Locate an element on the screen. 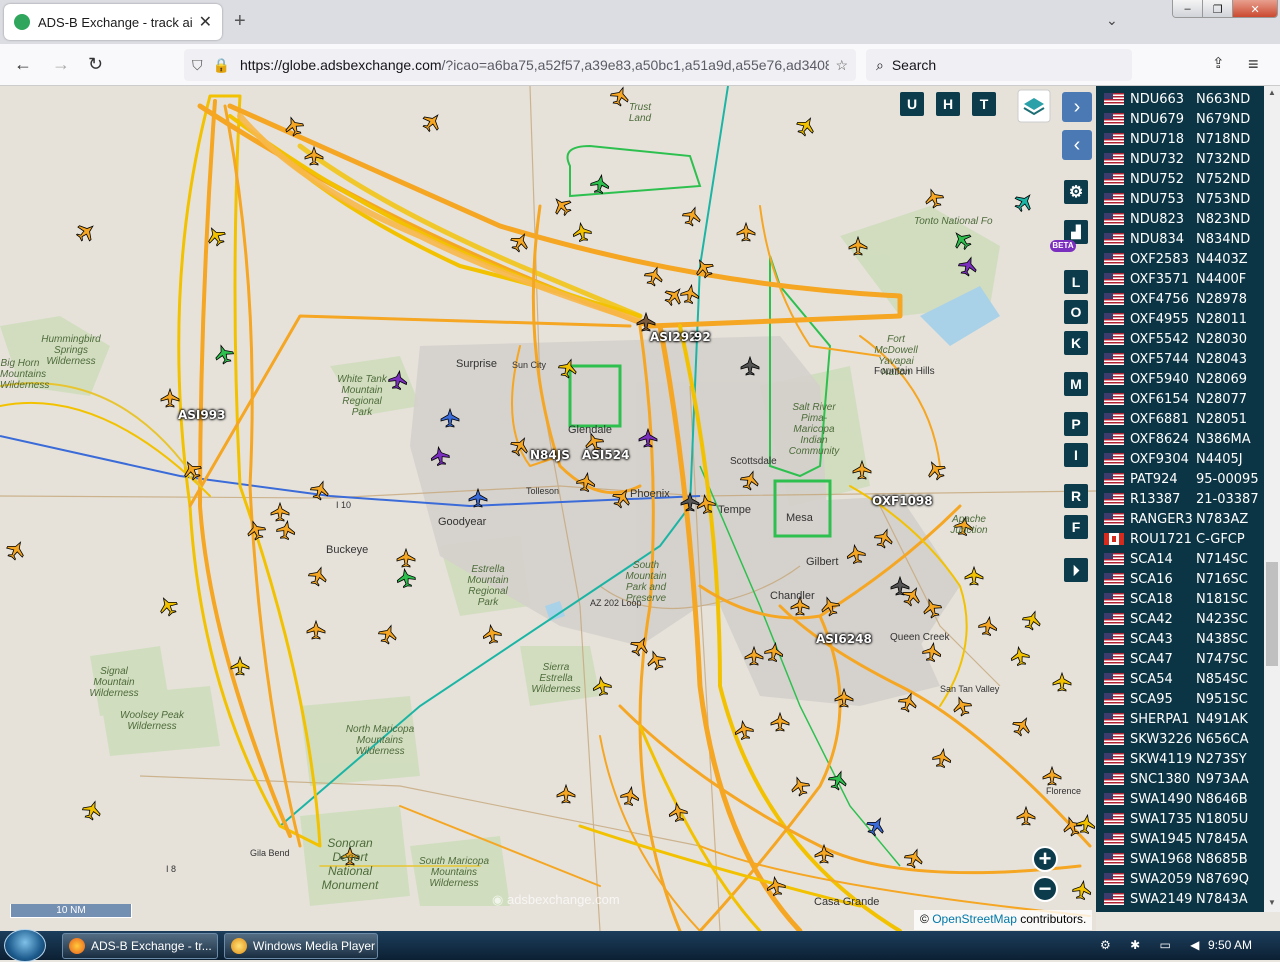 This screenshot has height=962, width=1280. settings-gear-icon: ⚙ is located at coordinates (1076, 192).